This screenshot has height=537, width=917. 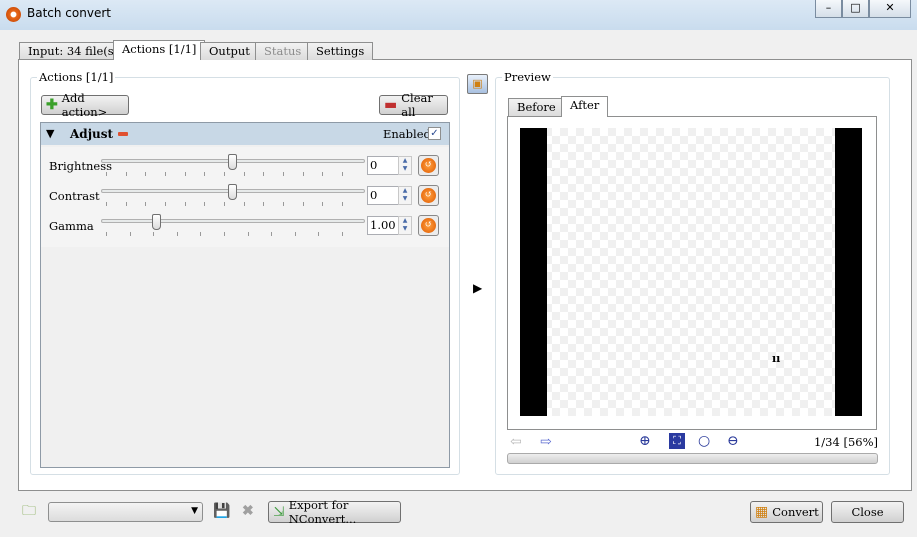 I want to click on clear-icon: ▬, so click(x=391, y=105).